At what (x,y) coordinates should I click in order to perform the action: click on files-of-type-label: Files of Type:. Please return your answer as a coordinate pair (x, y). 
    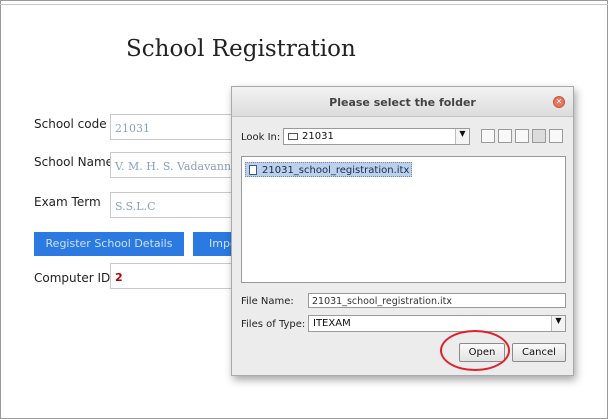
    Looking at the image, I should click on (273, 324).